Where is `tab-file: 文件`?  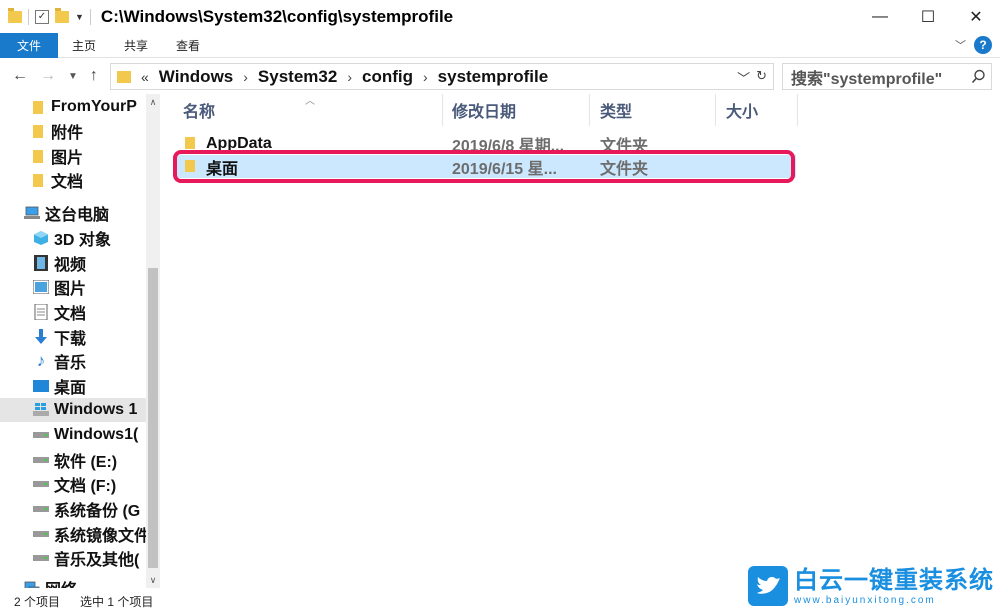 tab-file: 文件 is located at coordinates (29, 45).